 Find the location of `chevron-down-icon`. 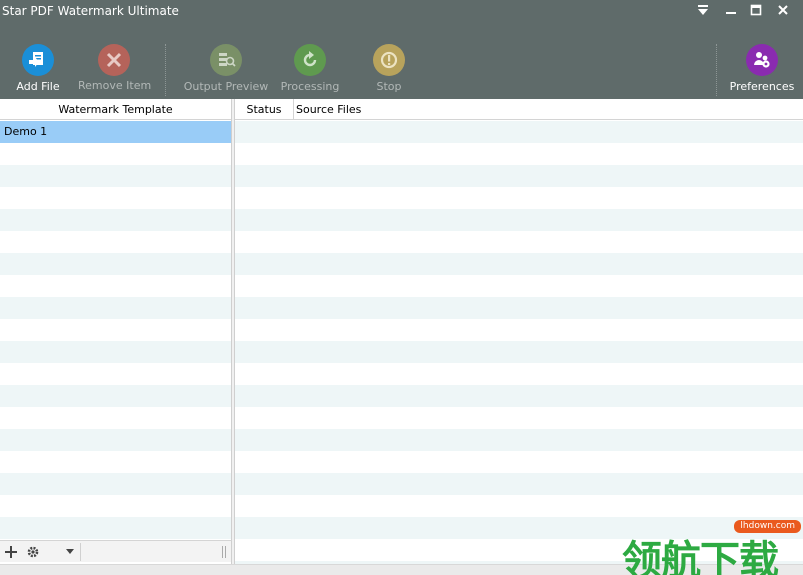

chevron-down-icon is located at coordinates (70, 551).